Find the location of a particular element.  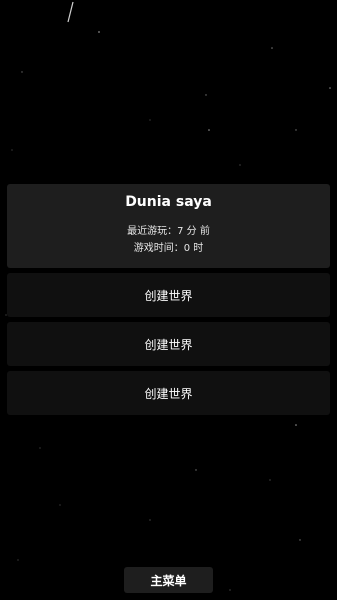

world-slot-1: Dunia saya 最近游玩：7 分 前 游戏时间：0 时 is located at coordinates (168, 226).